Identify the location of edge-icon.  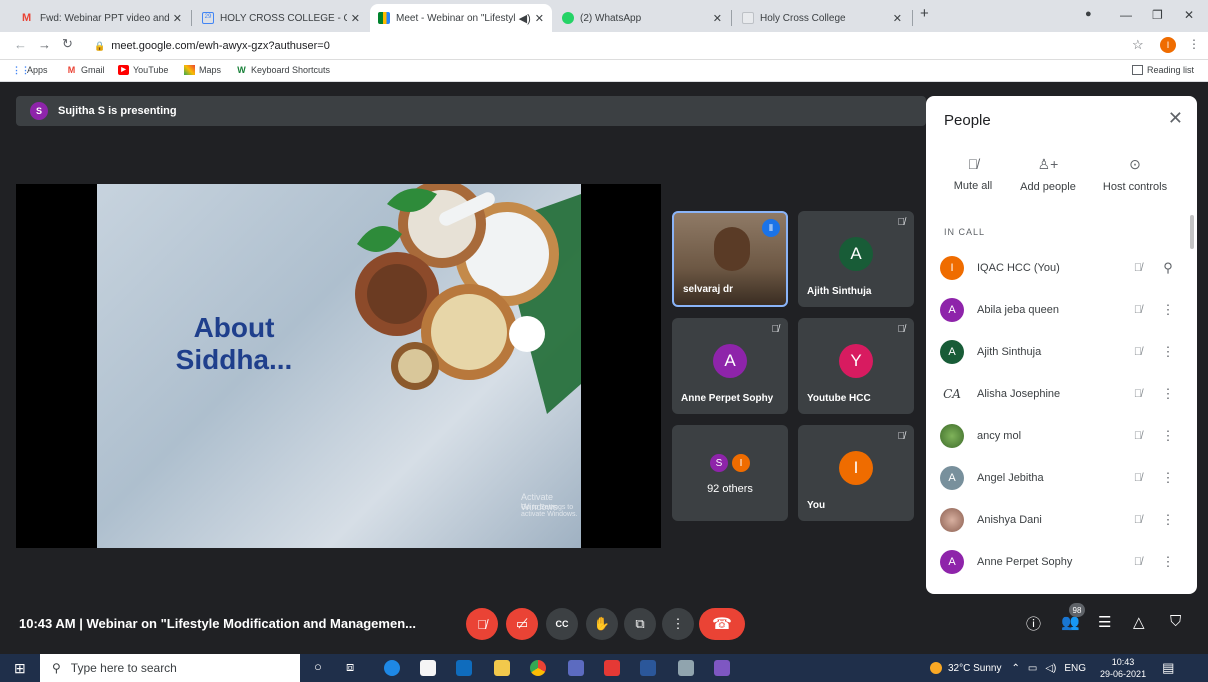
(392, 668).